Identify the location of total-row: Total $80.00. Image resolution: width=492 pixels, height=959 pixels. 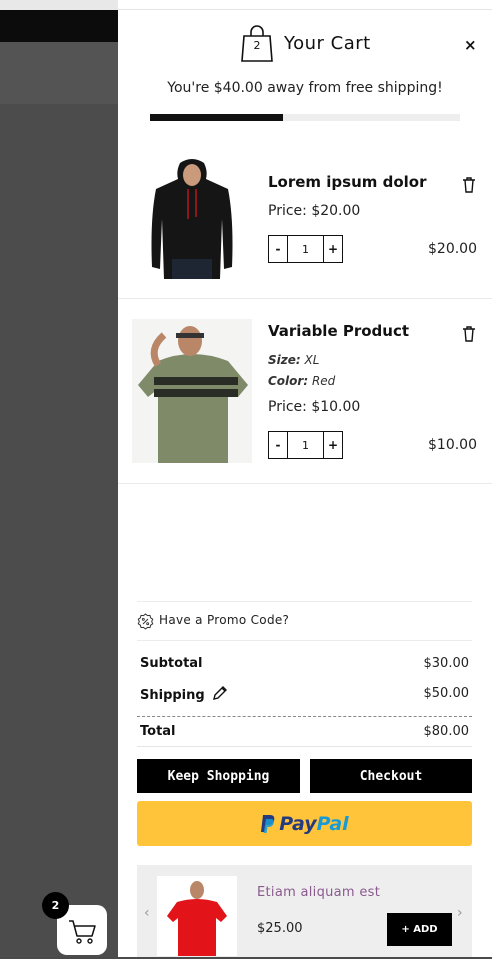
(304, 734).